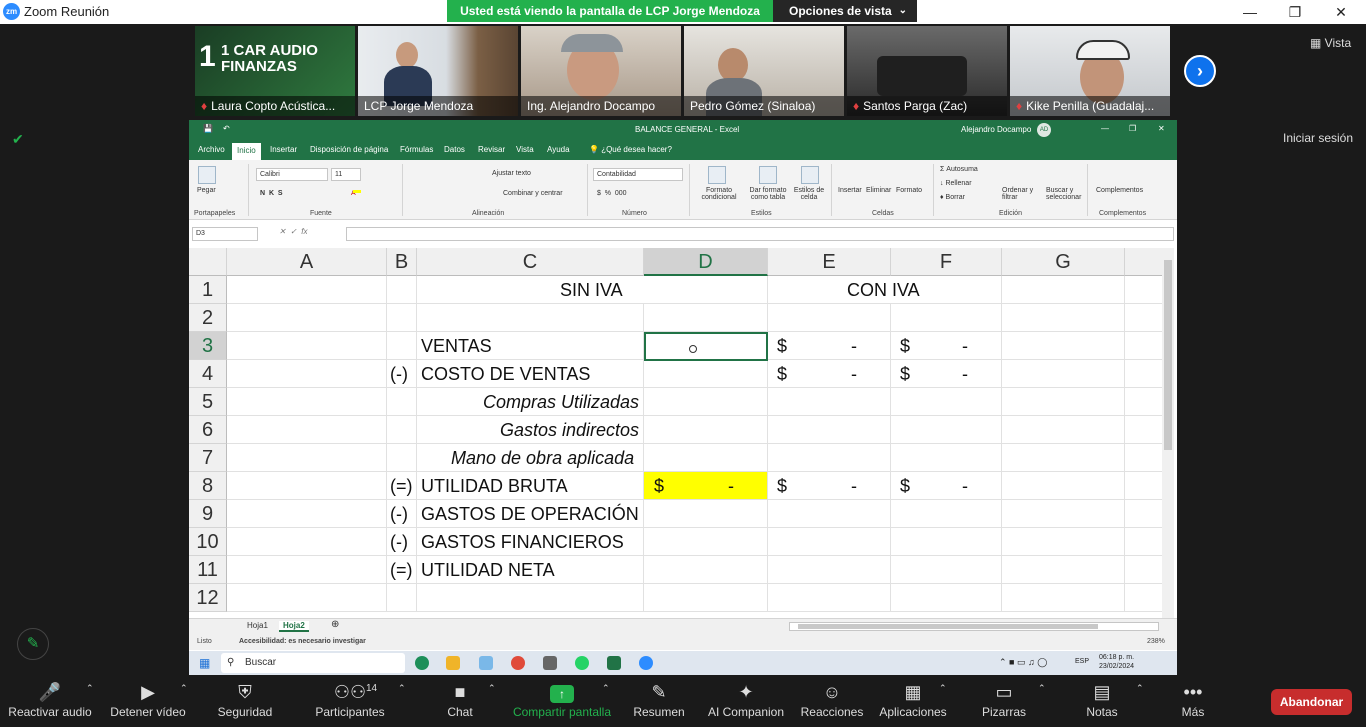 The height and width of the screenshot is (727, 1366). I want to click on fx-icon: ✕ ✓ fx, so click(293, 231).